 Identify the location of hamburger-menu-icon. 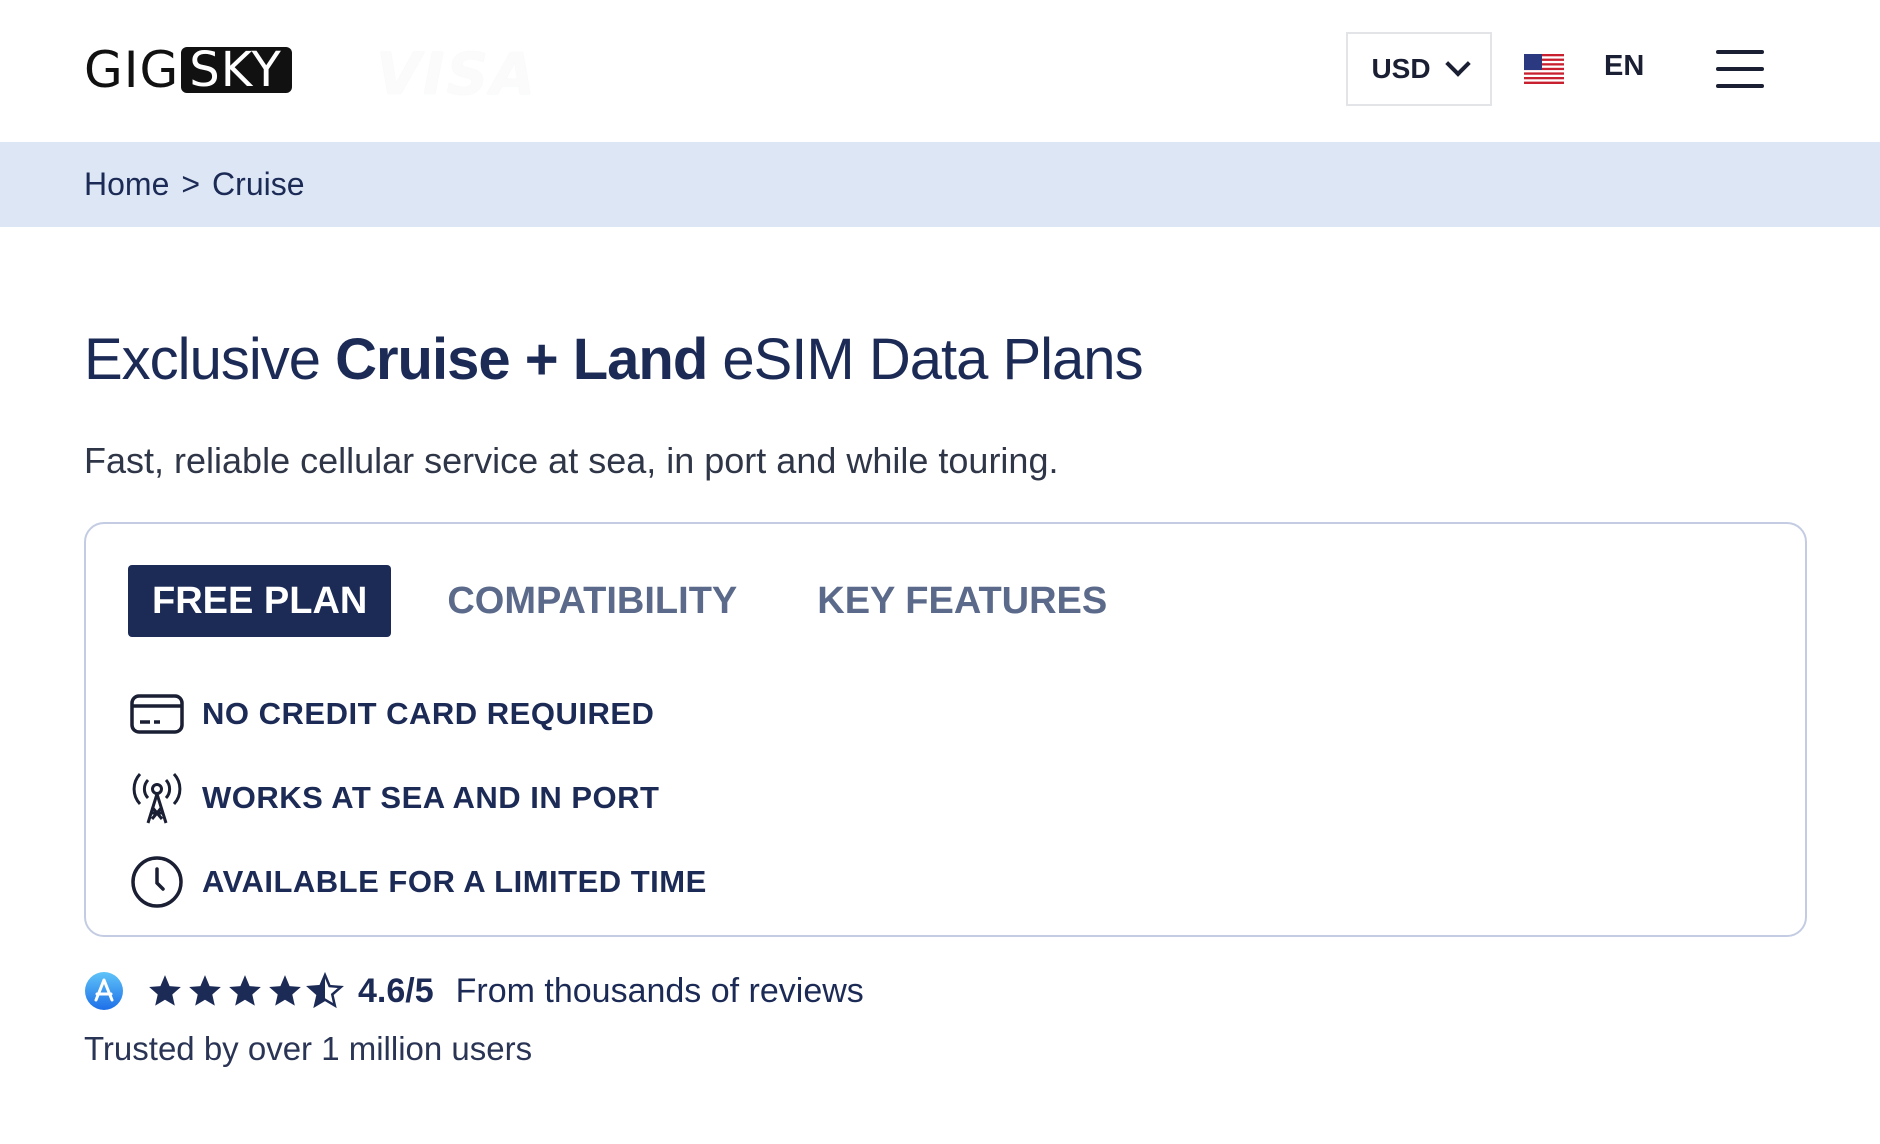
(1740, 69).